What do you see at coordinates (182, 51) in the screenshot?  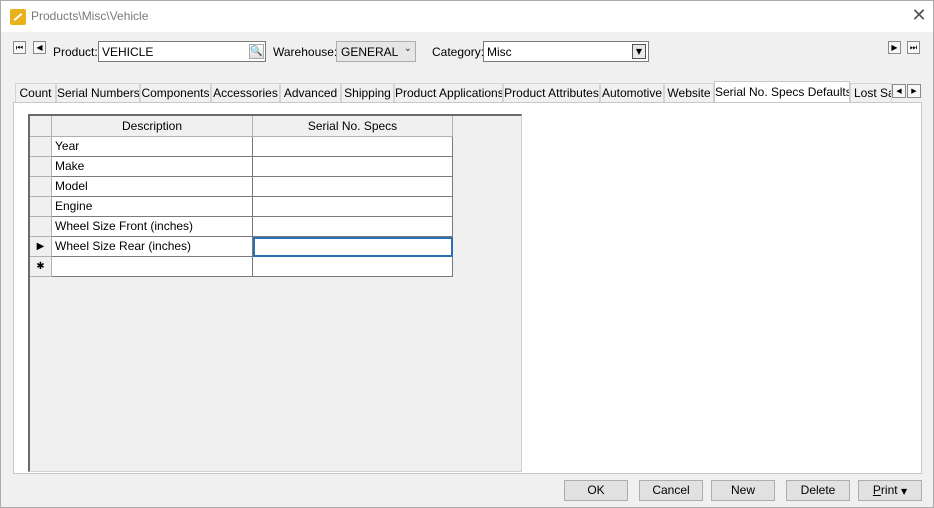 I see `product-input: VEHICLE 🔍` at bounding box center [182, 51].